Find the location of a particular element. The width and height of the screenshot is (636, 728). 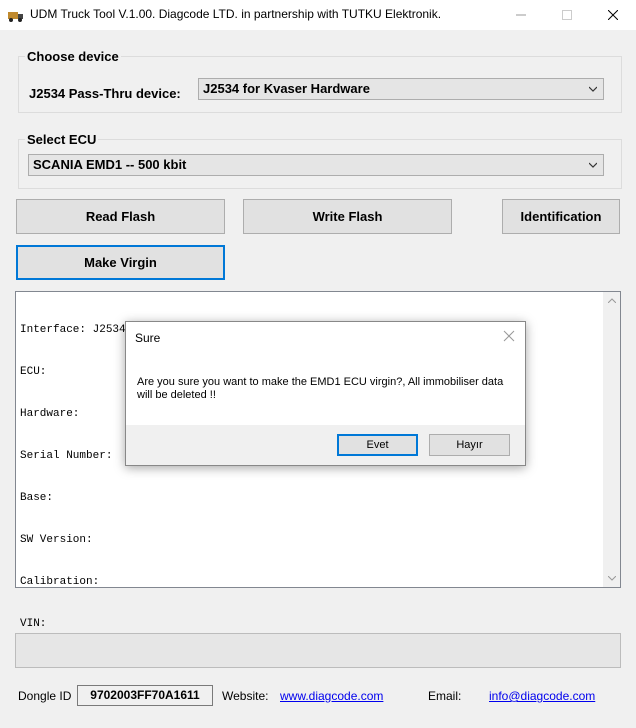

scroll-down-button is located at coordinates (611, 578).